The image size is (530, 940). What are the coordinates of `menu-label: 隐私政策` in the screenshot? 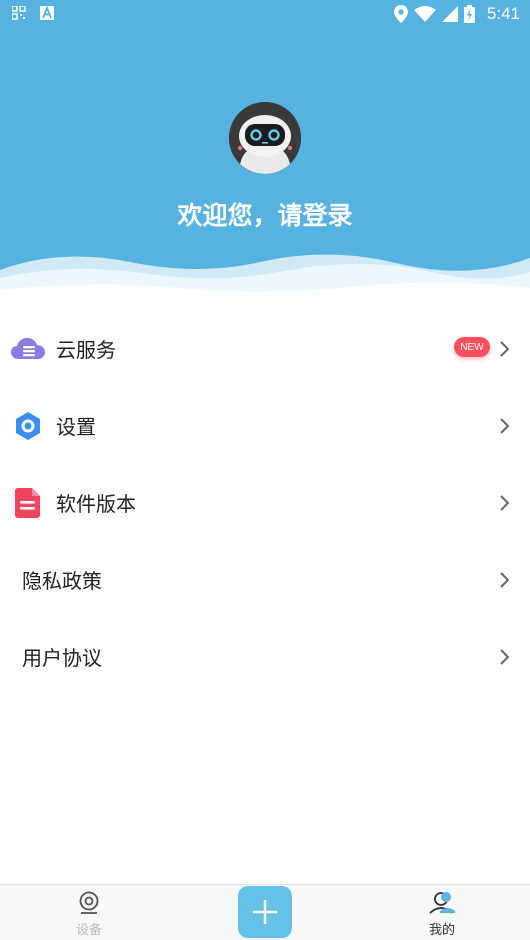 It's located at (62, 581).